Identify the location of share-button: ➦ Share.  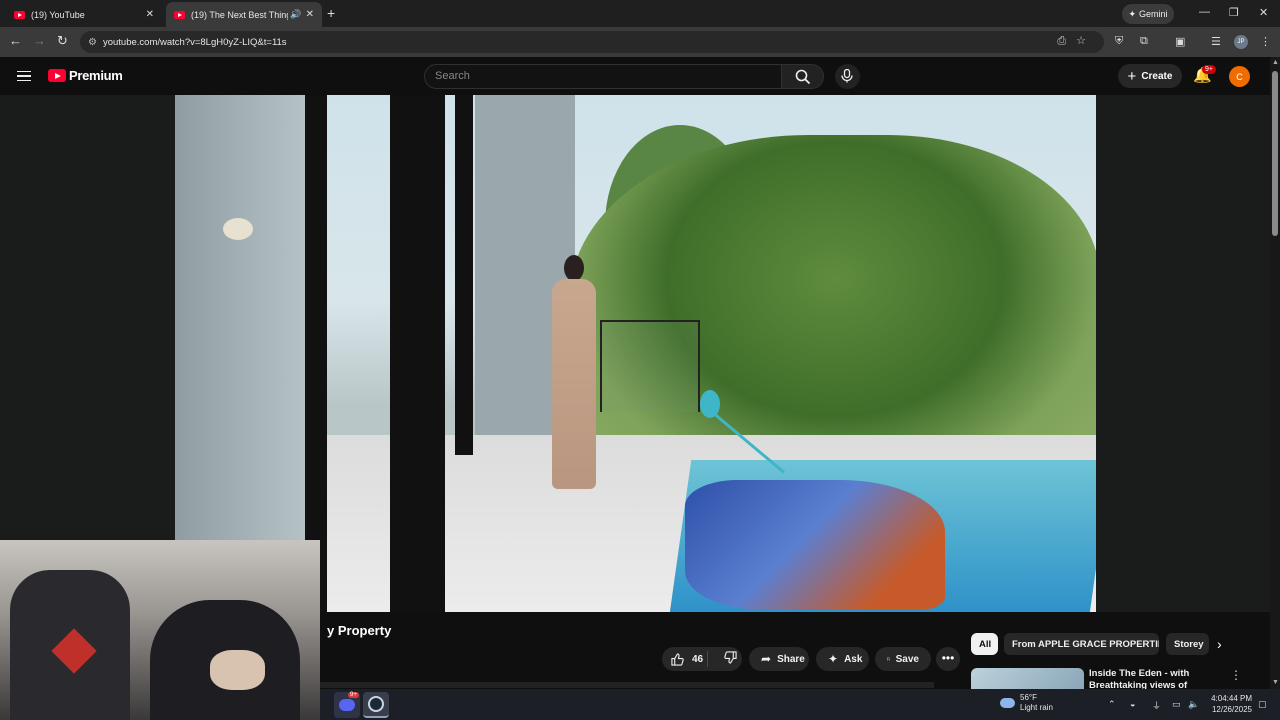
(779, 659).